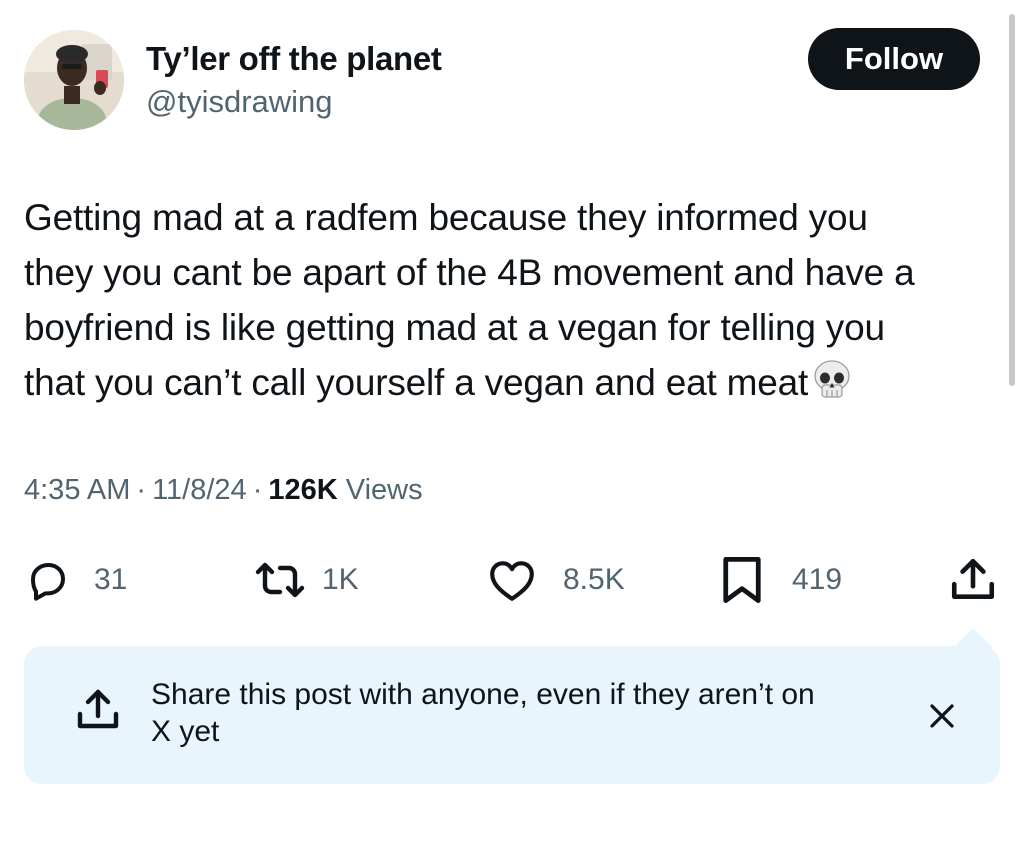 The width and height of the screenshot is (1024, 844). I want to click on reply-icon, so click(48, 580).